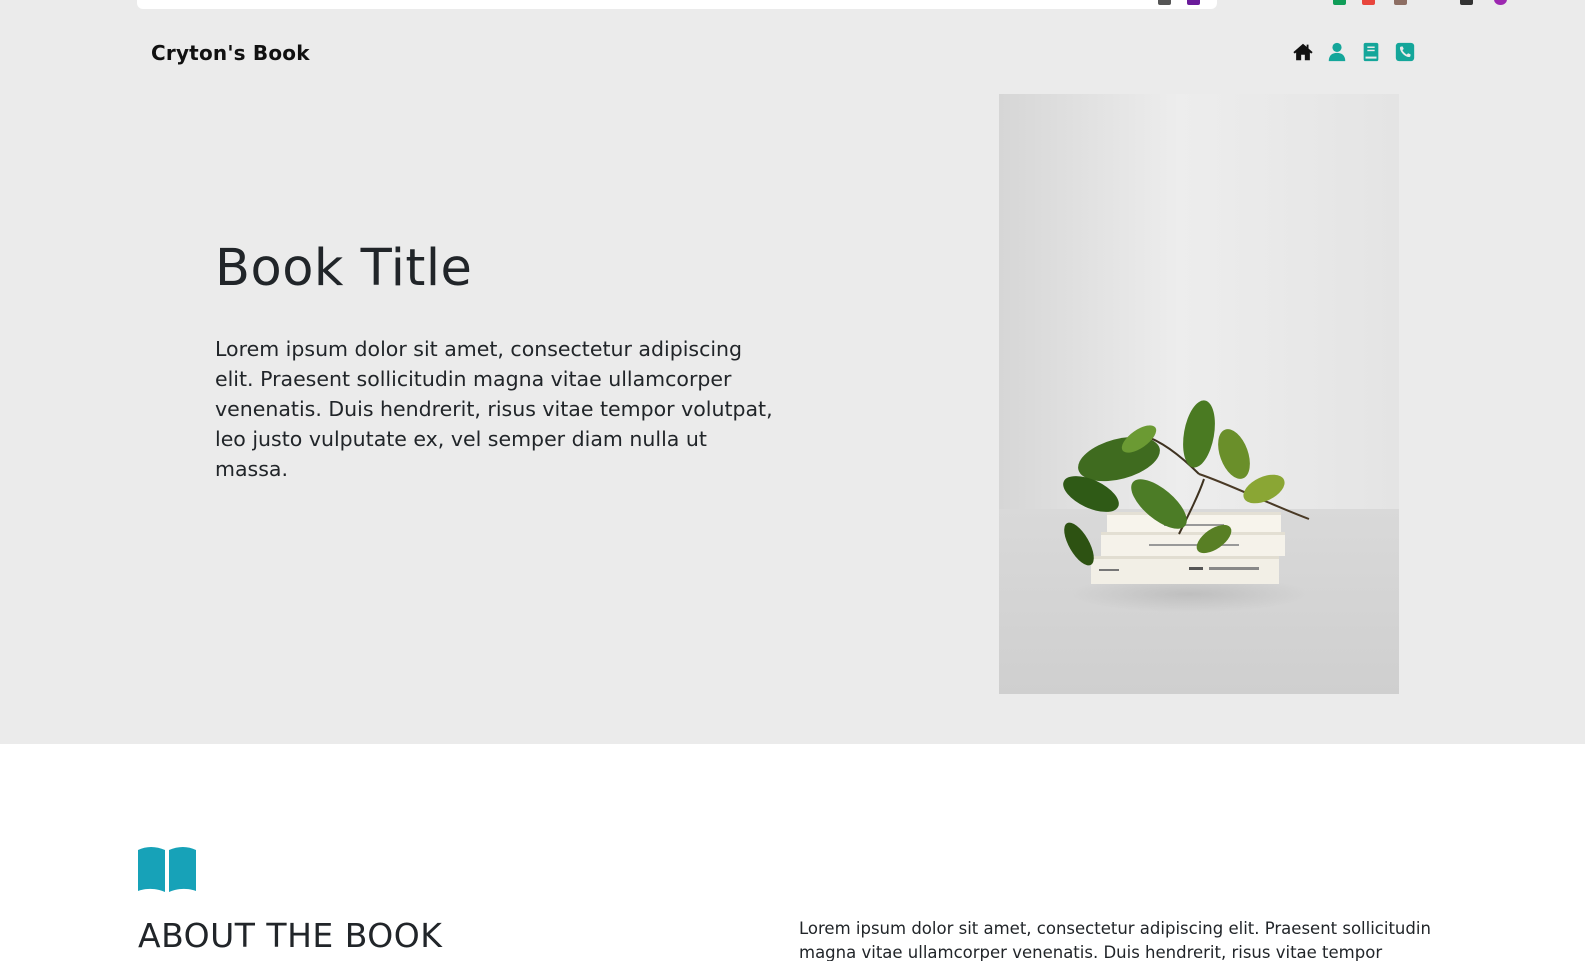 This screenshot has width=1585, height=961. Describe the element at coordinates (344, 268) in the screenshot. I see `hero-title: Book Title` at that location.